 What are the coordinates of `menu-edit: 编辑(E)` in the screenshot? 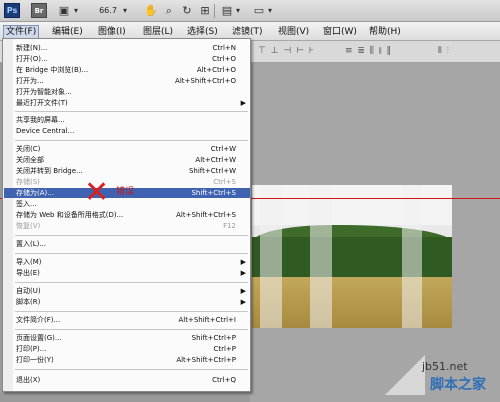 It's located at (67, 32).